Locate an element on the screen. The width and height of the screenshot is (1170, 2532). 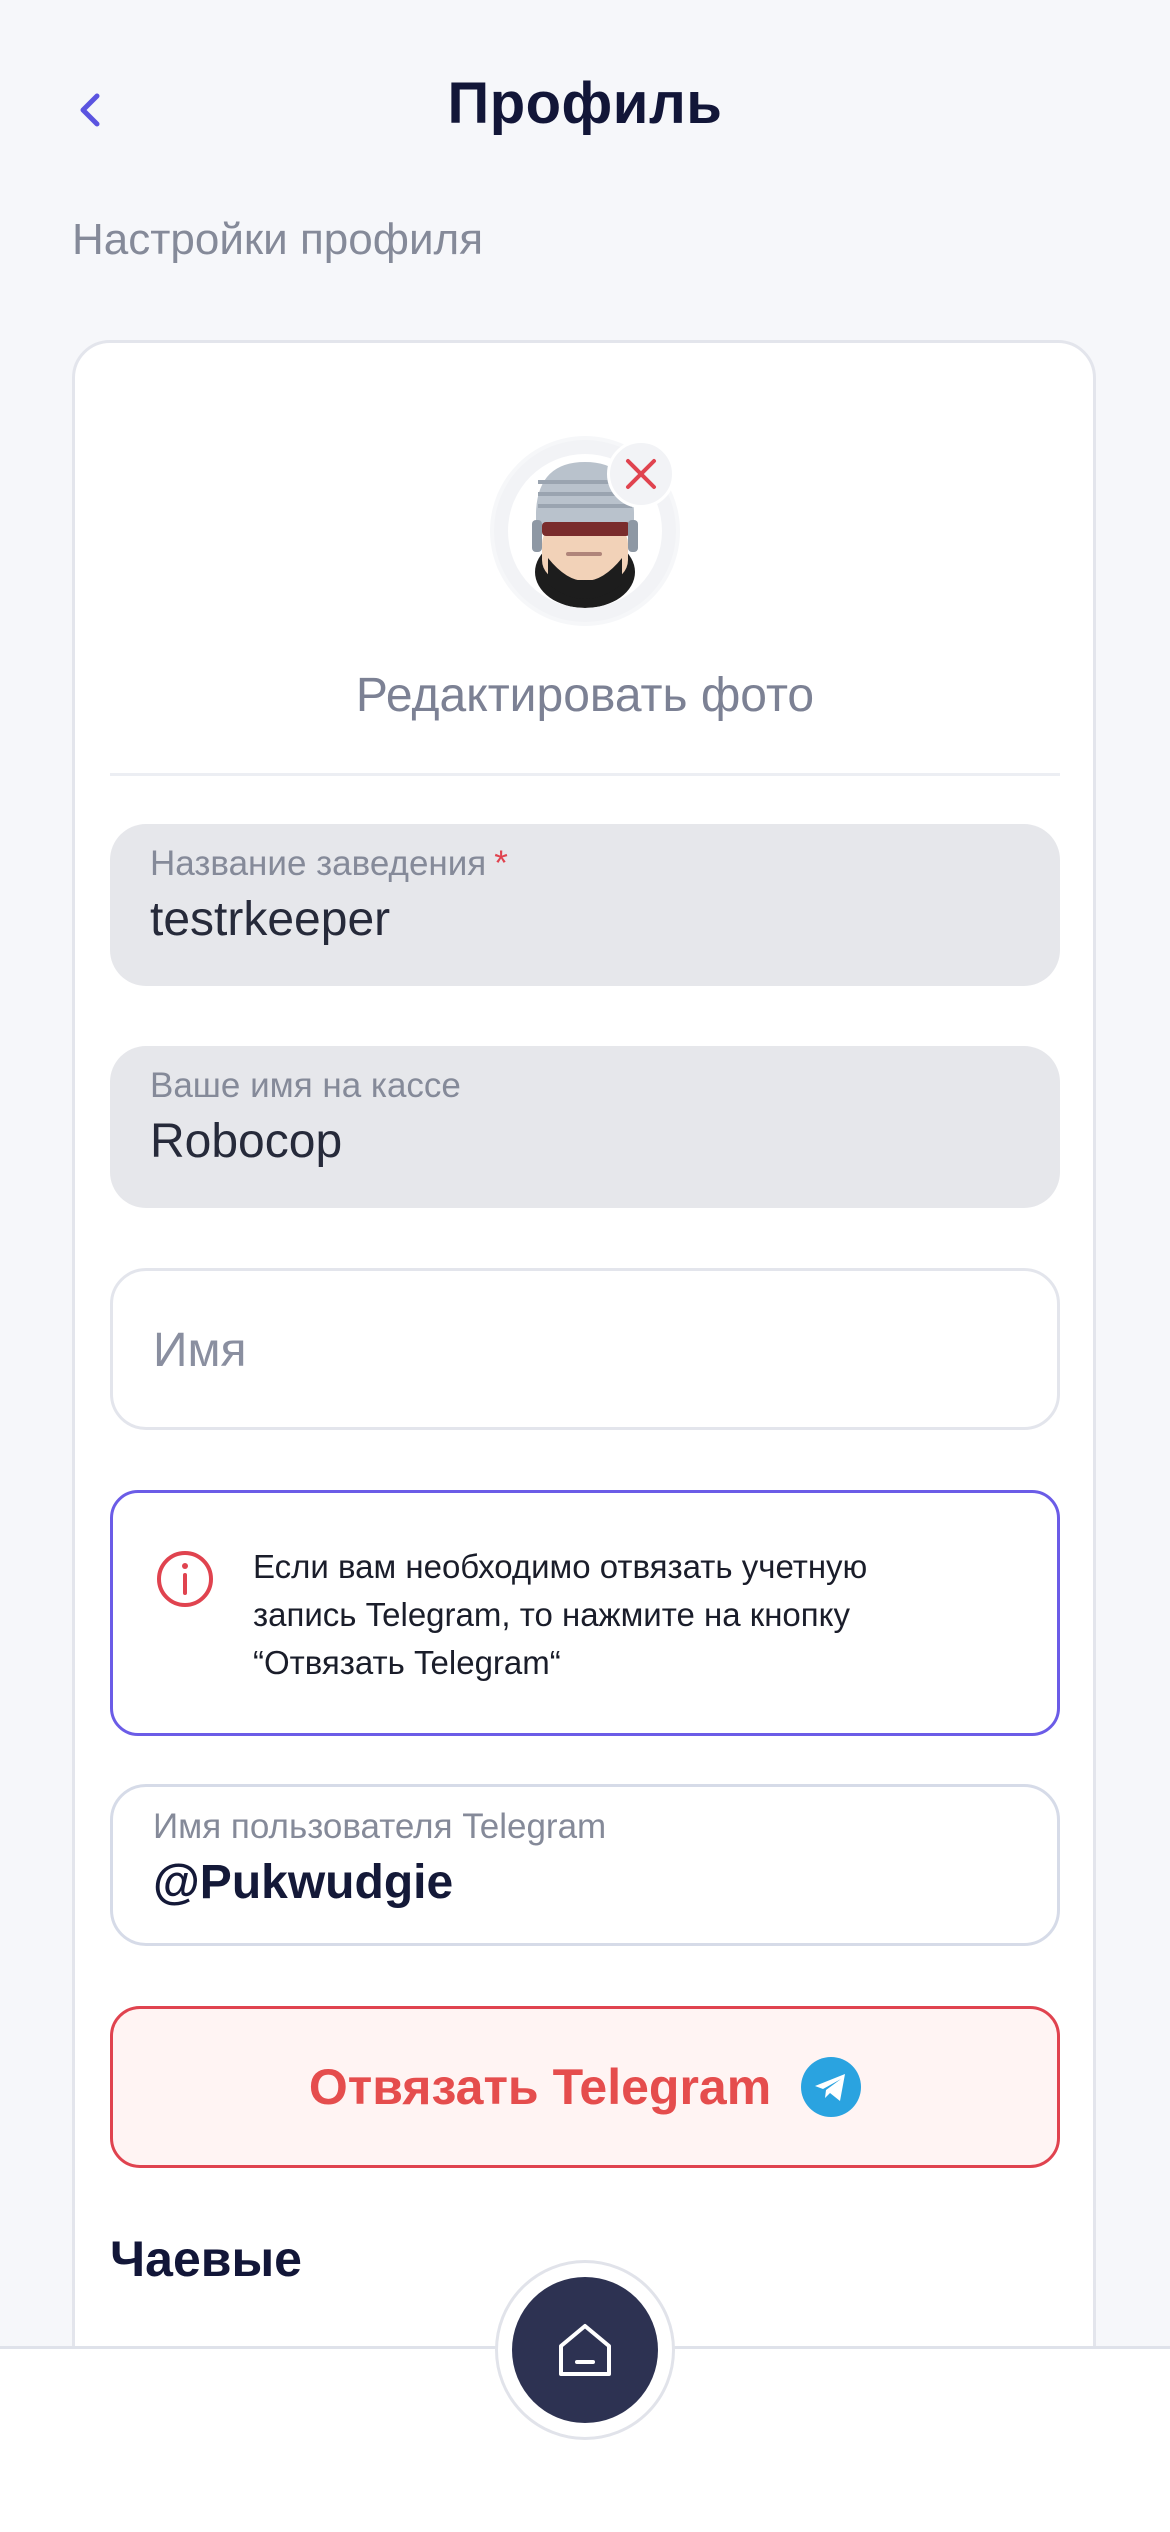
tips-heading: Чаевые is located at coordinates (206, 2259).